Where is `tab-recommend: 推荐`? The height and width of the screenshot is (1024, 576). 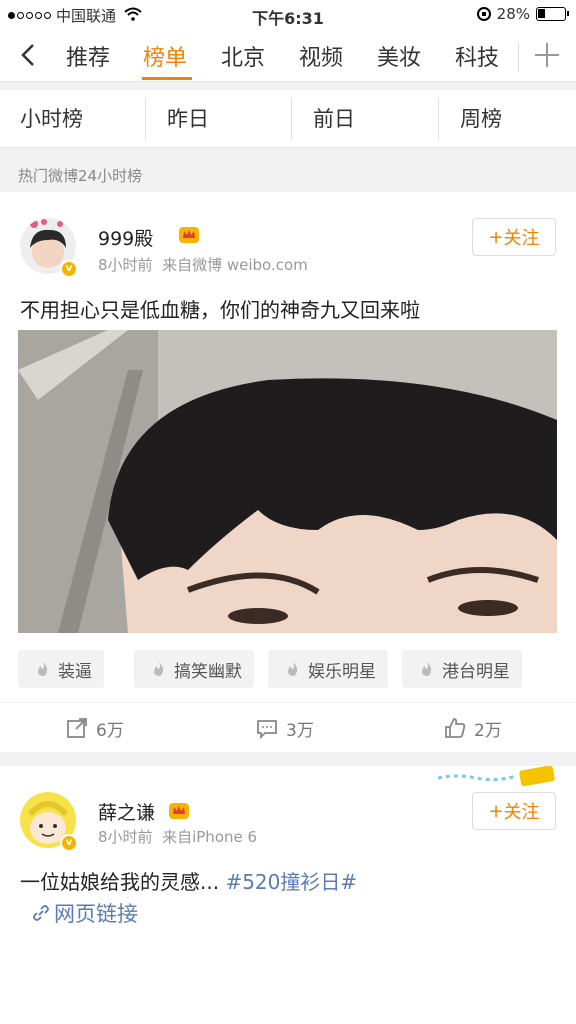 tab-recommend: 推荐 is located at coordinates (88, 56).